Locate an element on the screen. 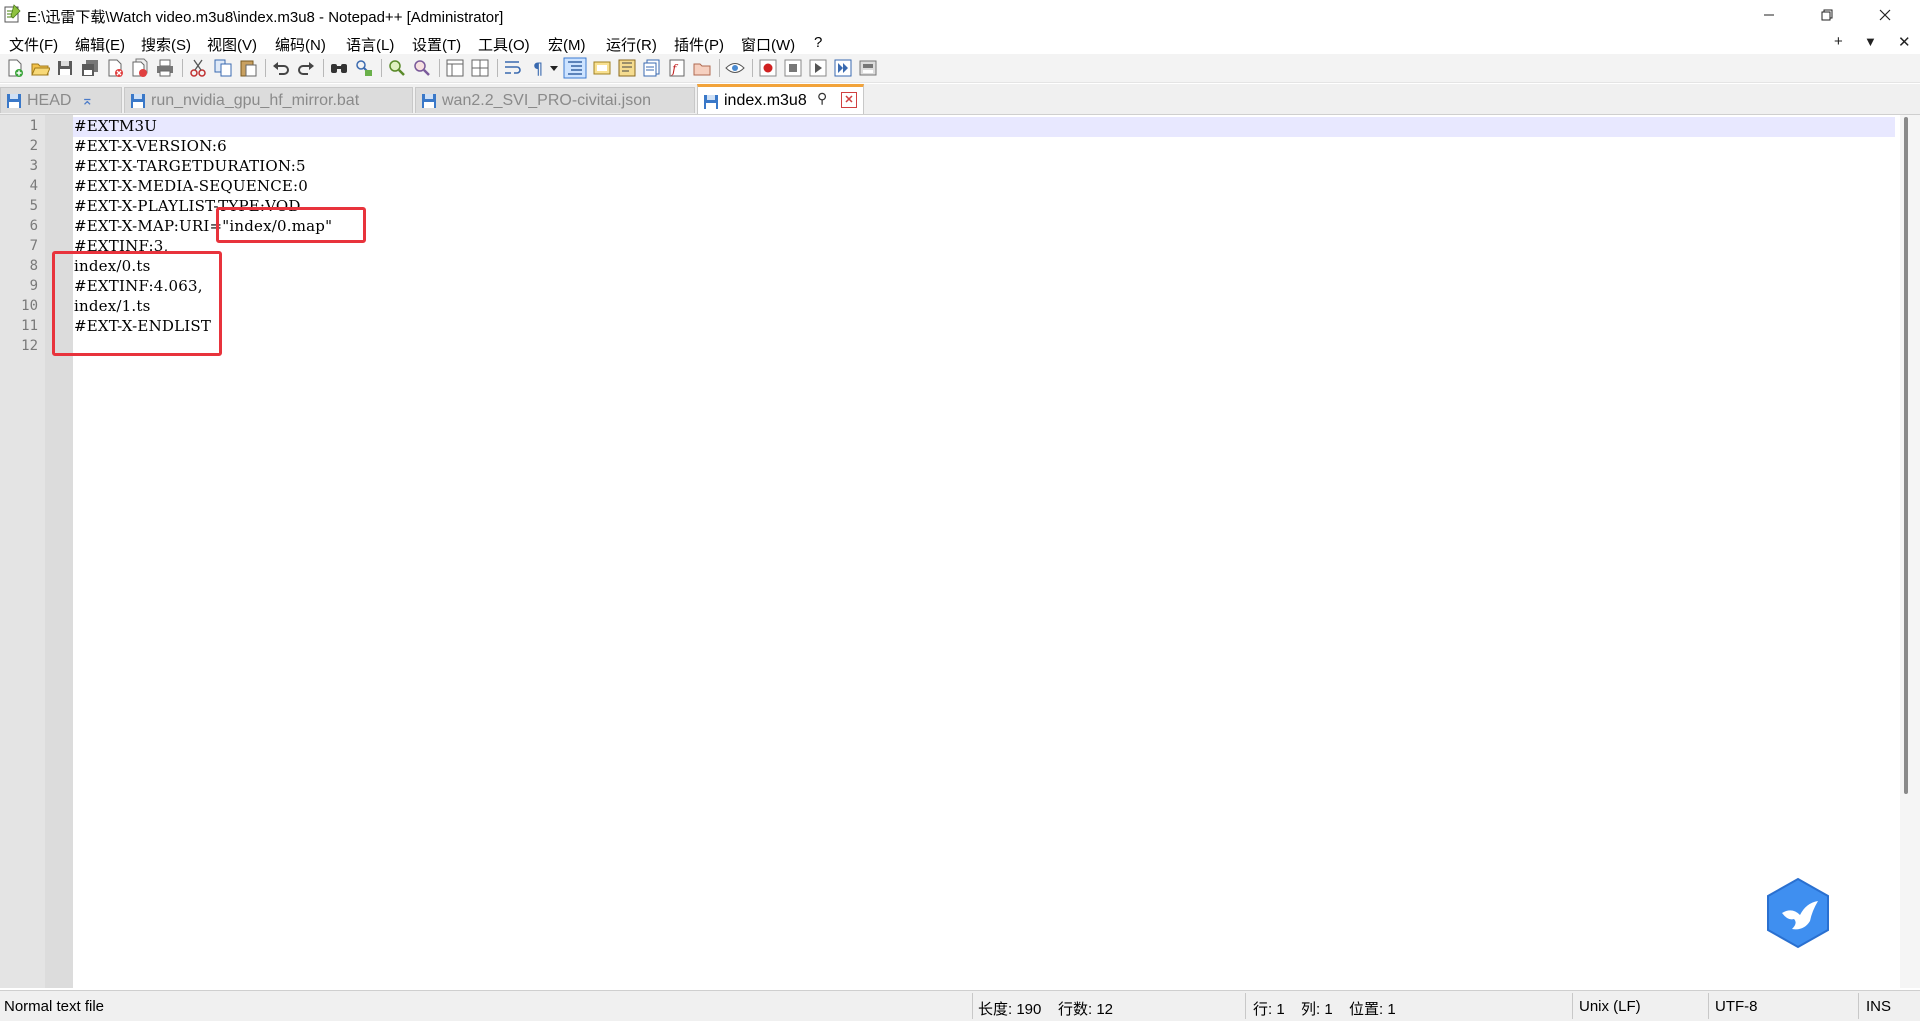  tab-label: index.m3u8 is located at coordinates (765, 100).